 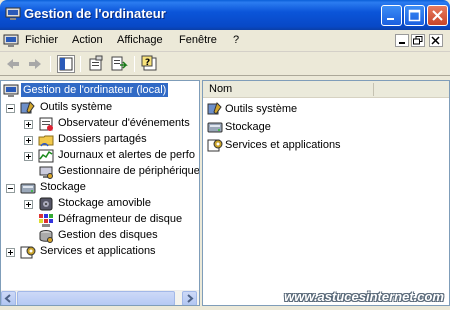 I want to click on maximize-button, so click(x=414, y=15).